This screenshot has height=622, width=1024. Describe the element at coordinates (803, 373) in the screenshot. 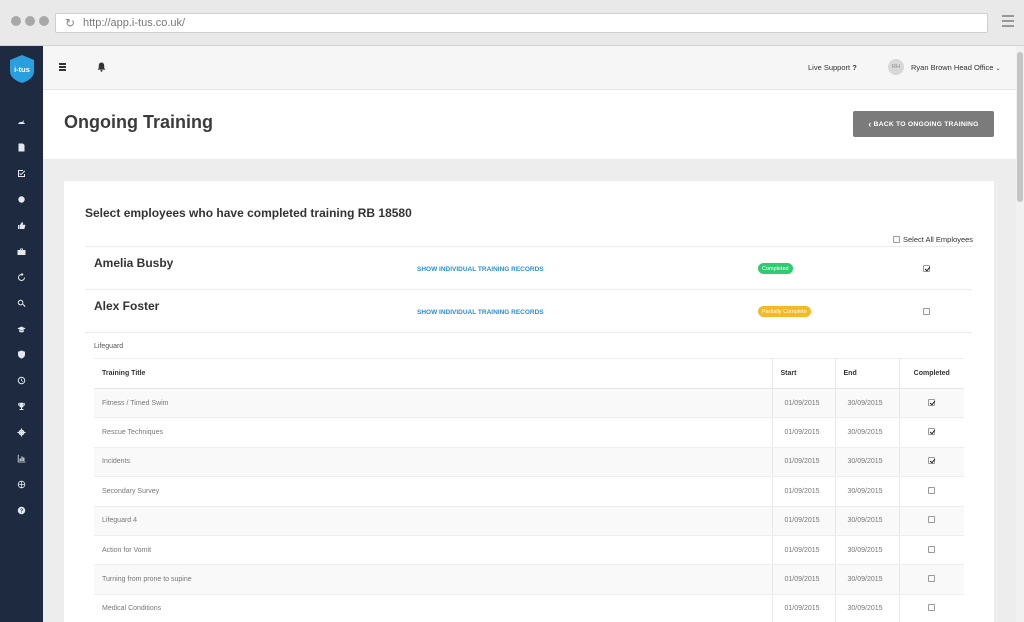

I see `column-header-start: Start` at that location.